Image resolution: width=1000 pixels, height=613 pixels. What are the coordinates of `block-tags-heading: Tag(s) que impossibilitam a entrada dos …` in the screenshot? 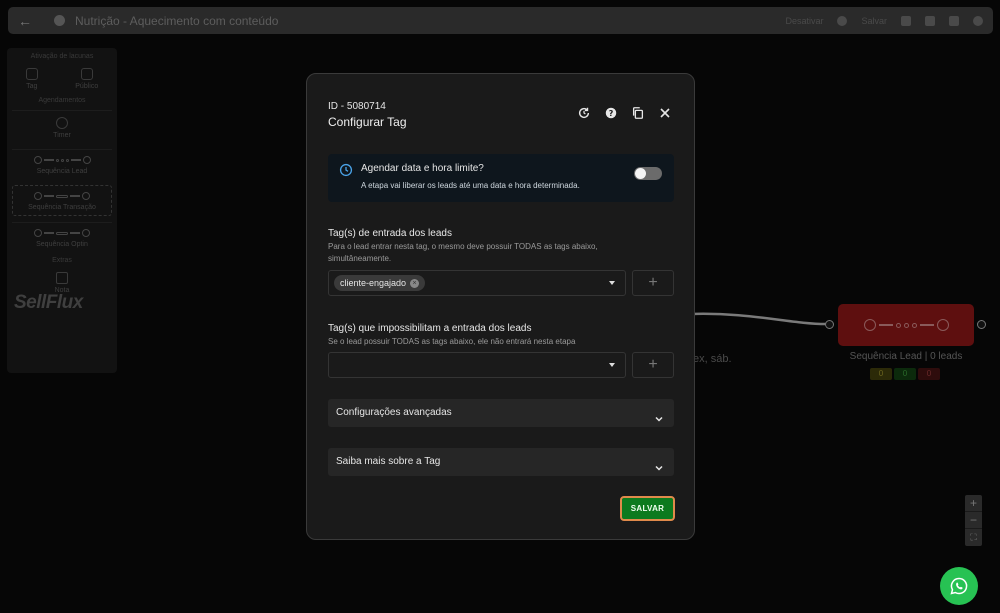 It's located at (430, 328).